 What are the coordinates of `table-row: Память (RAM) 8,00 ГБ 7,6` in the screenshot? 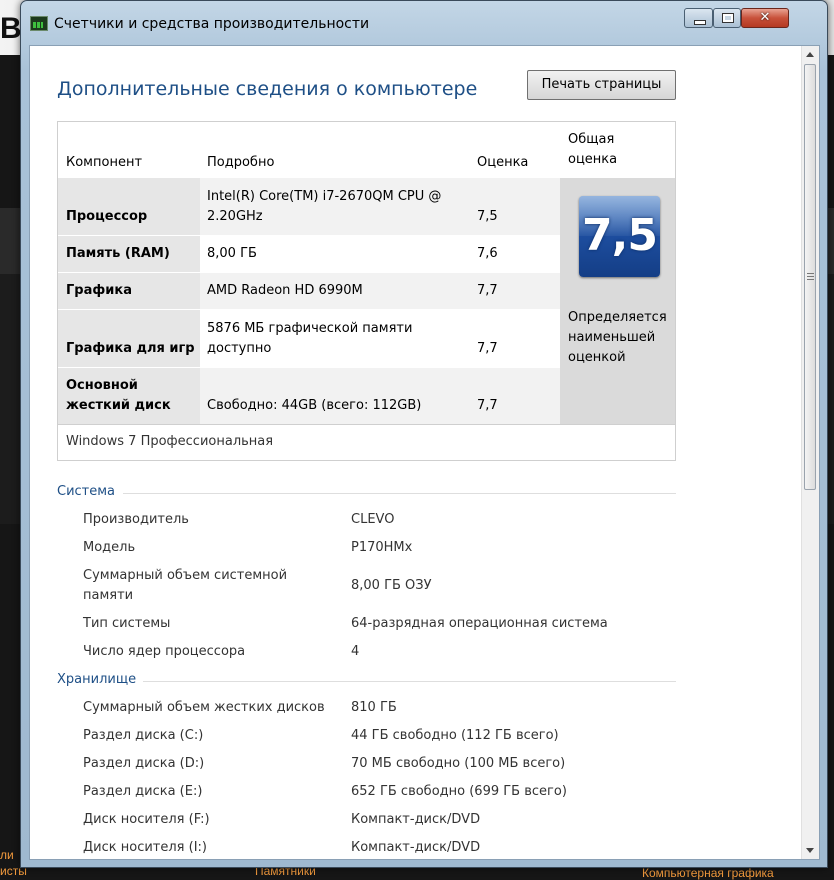 It's located at (309, 254).